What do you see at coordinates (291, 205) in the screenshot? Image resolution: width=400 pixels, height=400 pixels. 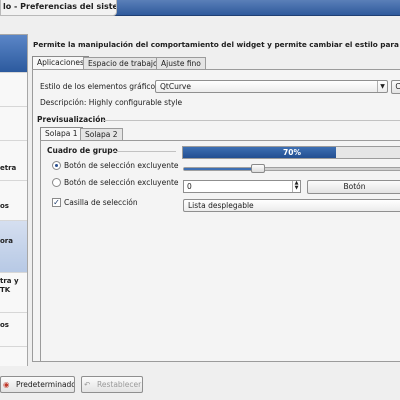 I see `preview-dropdown: Lista desplegable` at bounding box center [291, 205].